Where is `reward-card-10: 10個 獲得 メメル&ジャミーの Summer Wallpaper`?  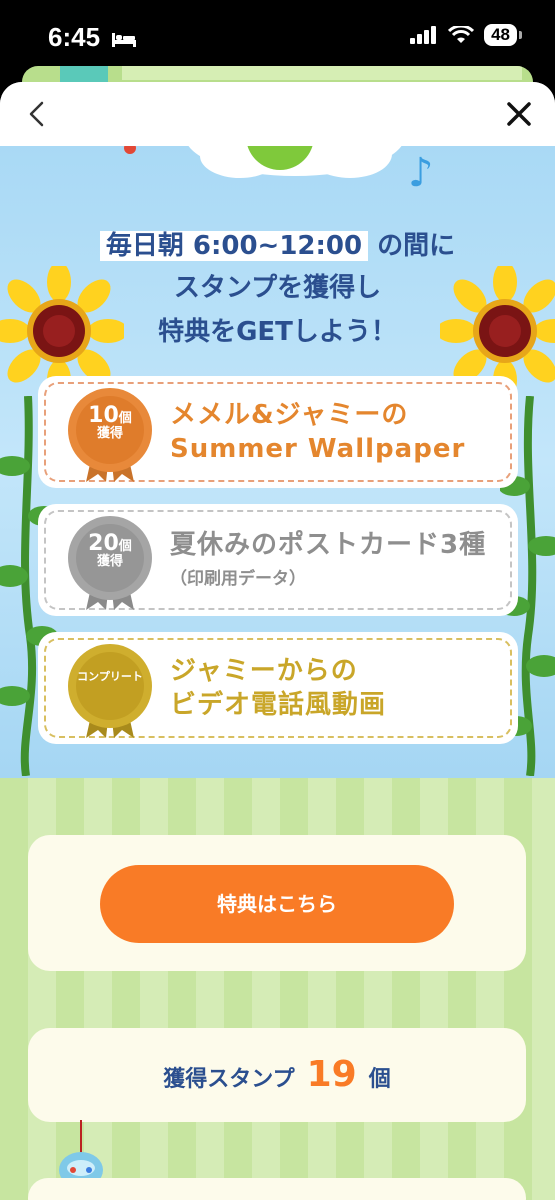
reward-card-10: 10個 獲得 メメル&ジャミーの Summer Wallpaper is located at coordinates (278, 432).